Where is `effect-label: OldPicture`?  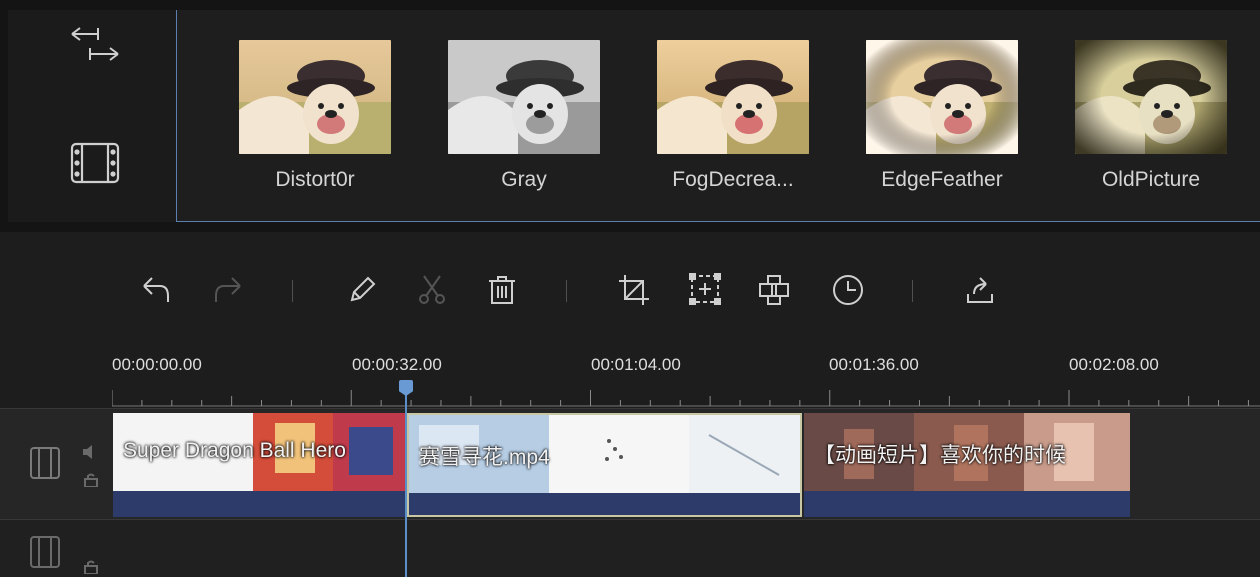 effect-label: OldPicture is located at coordinates (1151, 179).